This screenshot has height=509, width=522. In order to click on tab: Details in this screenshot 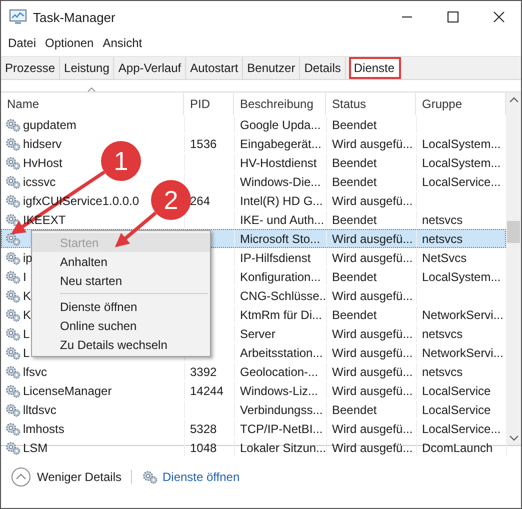, I will do `click(323, 68)`.